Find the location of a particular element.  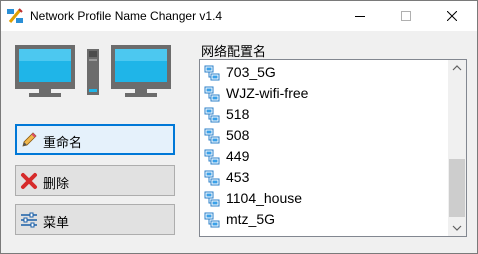

rename-button-label: 重命名 is located at coordinates (63, 142).